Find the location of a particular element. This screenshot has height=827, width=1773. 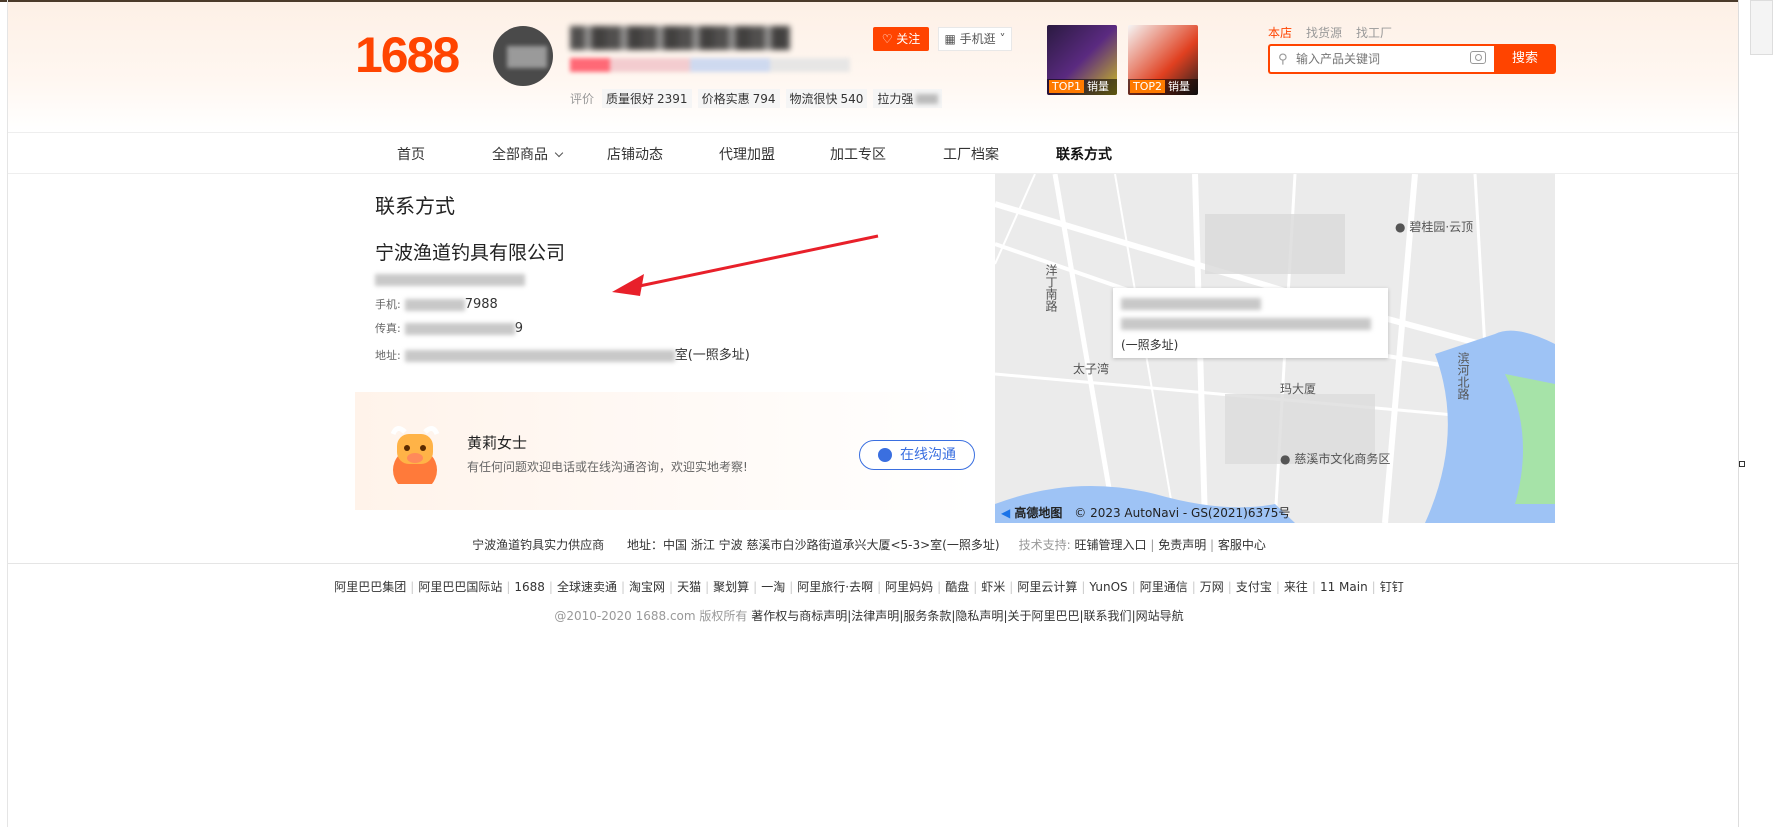

footer-link: 万网 is located at coordinates (1212, 587).